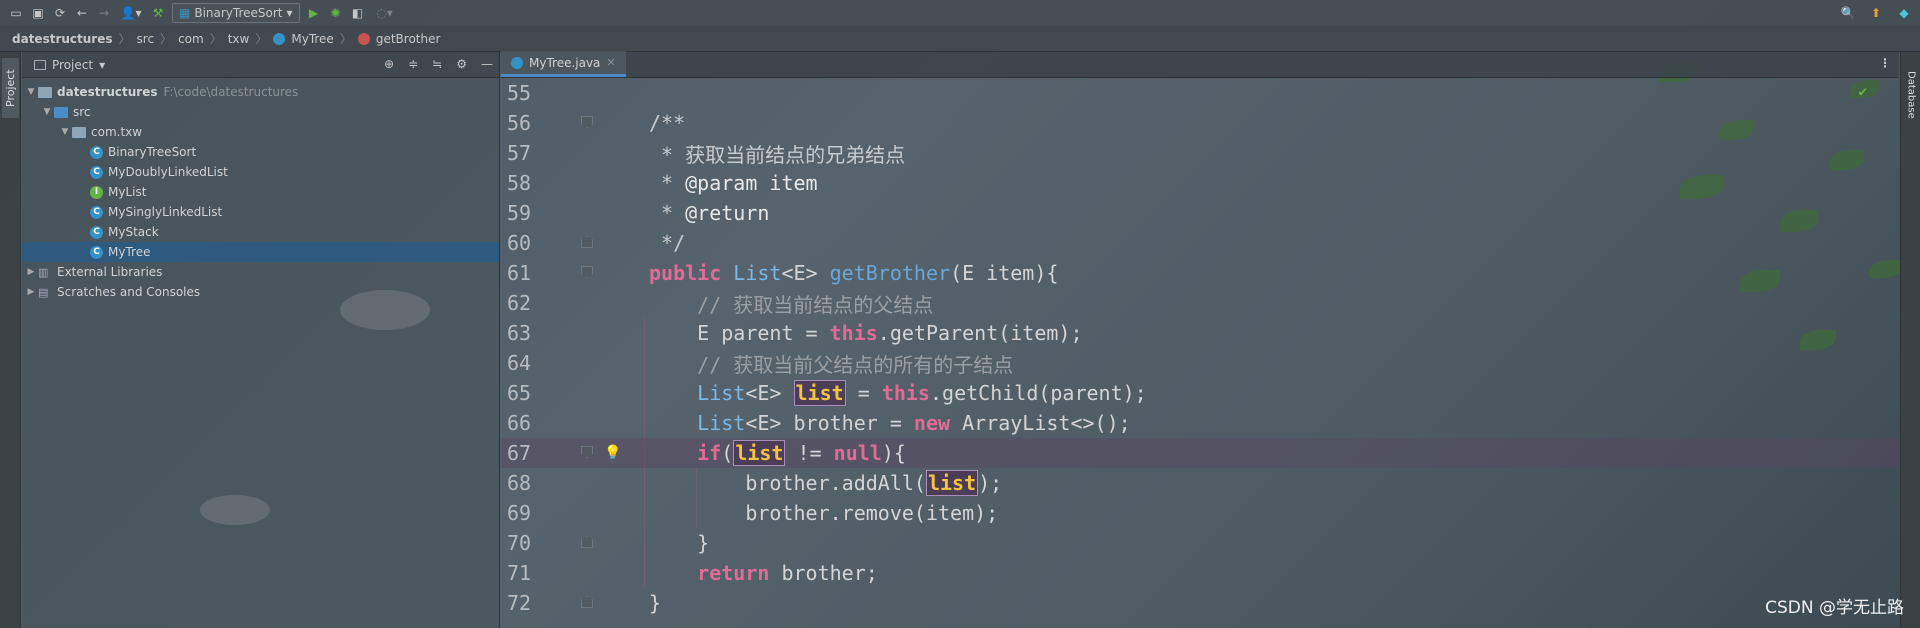 This screenshot has height=628, width=1920. Describe the element at coordinates (1911, 95) in the screenshot. I see `database-tool-tab: Database` at that location.